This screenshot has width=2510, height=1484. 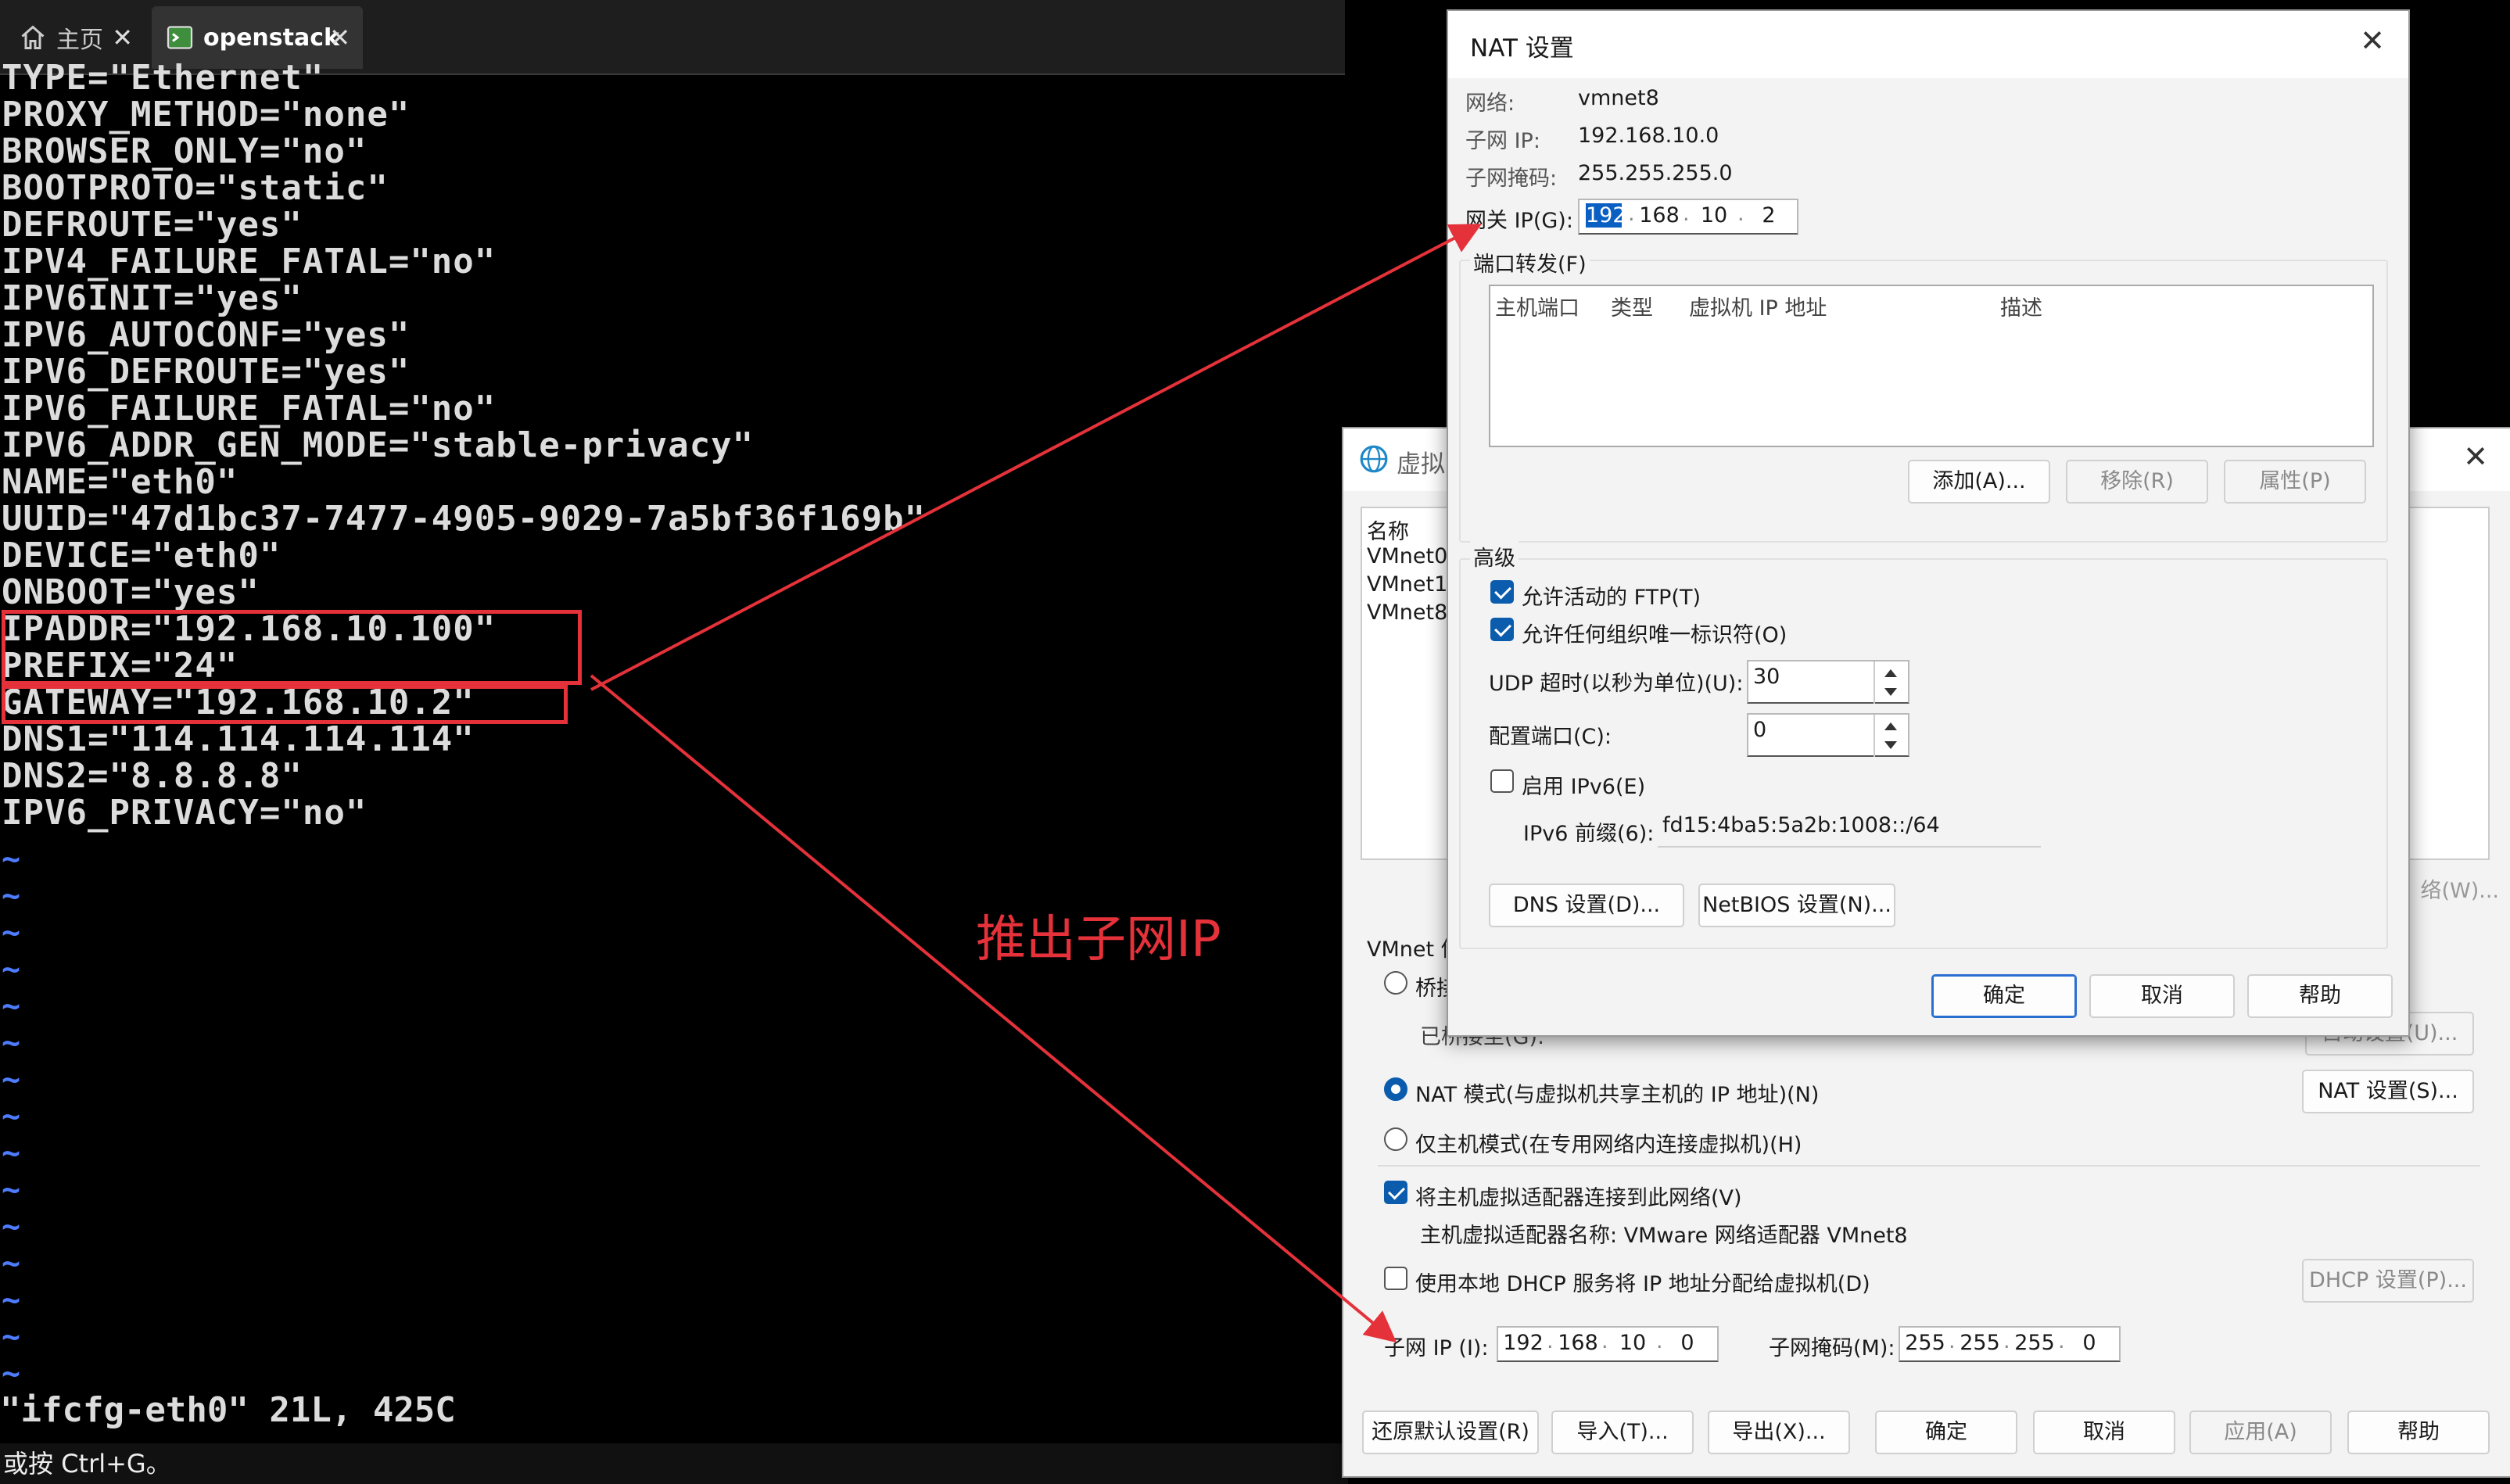 What do you see at coordinates (79, 40) in the screenshot?
I see `tab-home-label: 主页` at bounding box center [79, 40].